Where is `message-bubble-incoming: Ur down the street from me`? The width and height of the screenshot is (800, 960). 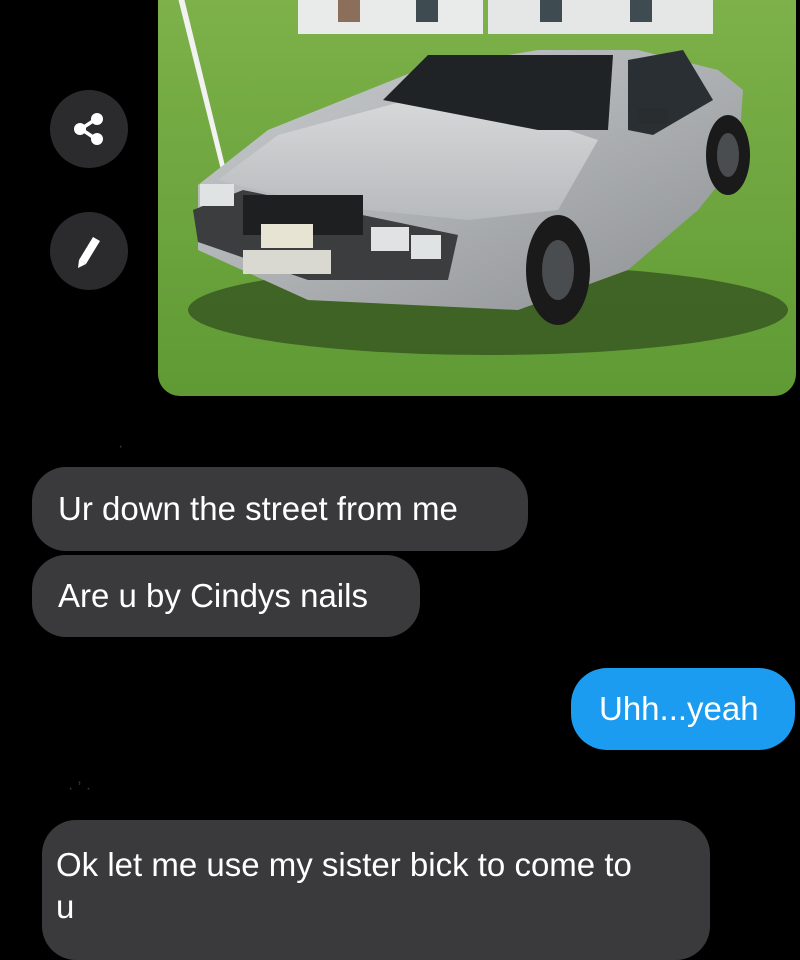 message-bubble-incoming: Ur down the street from me is located at coordinates (280, 509).